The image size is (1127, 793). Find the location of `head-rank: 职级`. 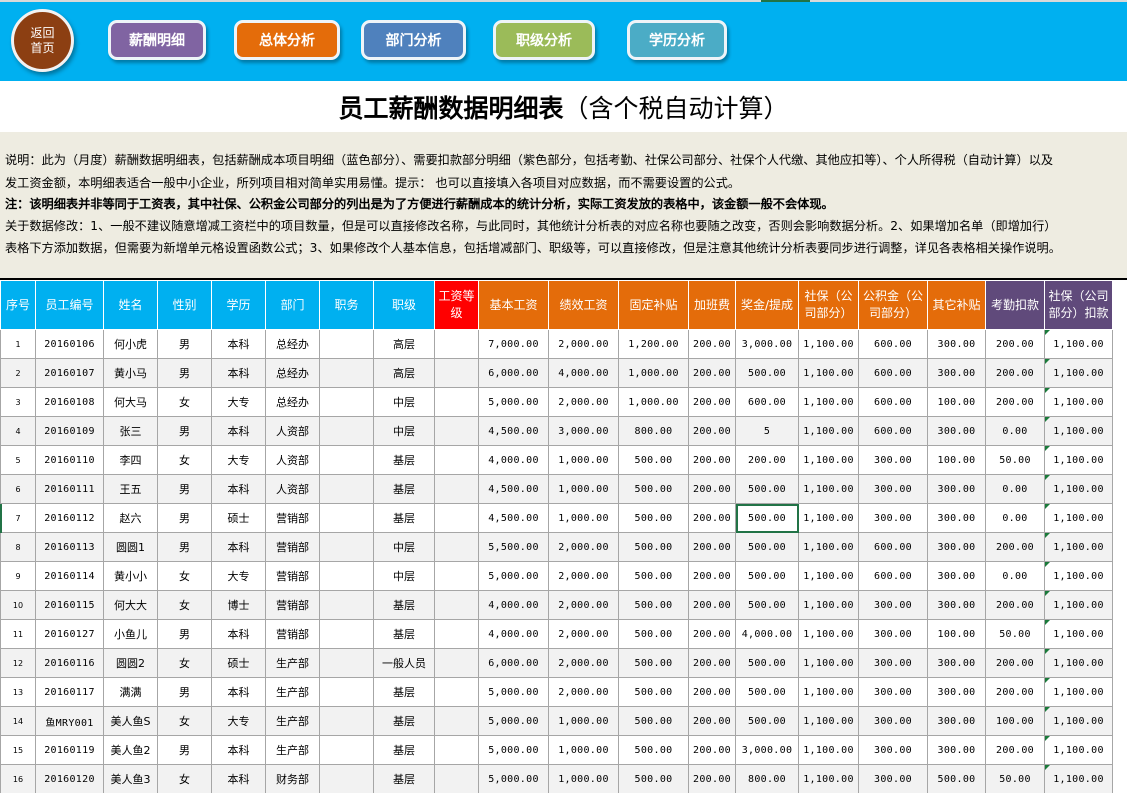

head-rank: 职级 is located at coordinates (404, 305).